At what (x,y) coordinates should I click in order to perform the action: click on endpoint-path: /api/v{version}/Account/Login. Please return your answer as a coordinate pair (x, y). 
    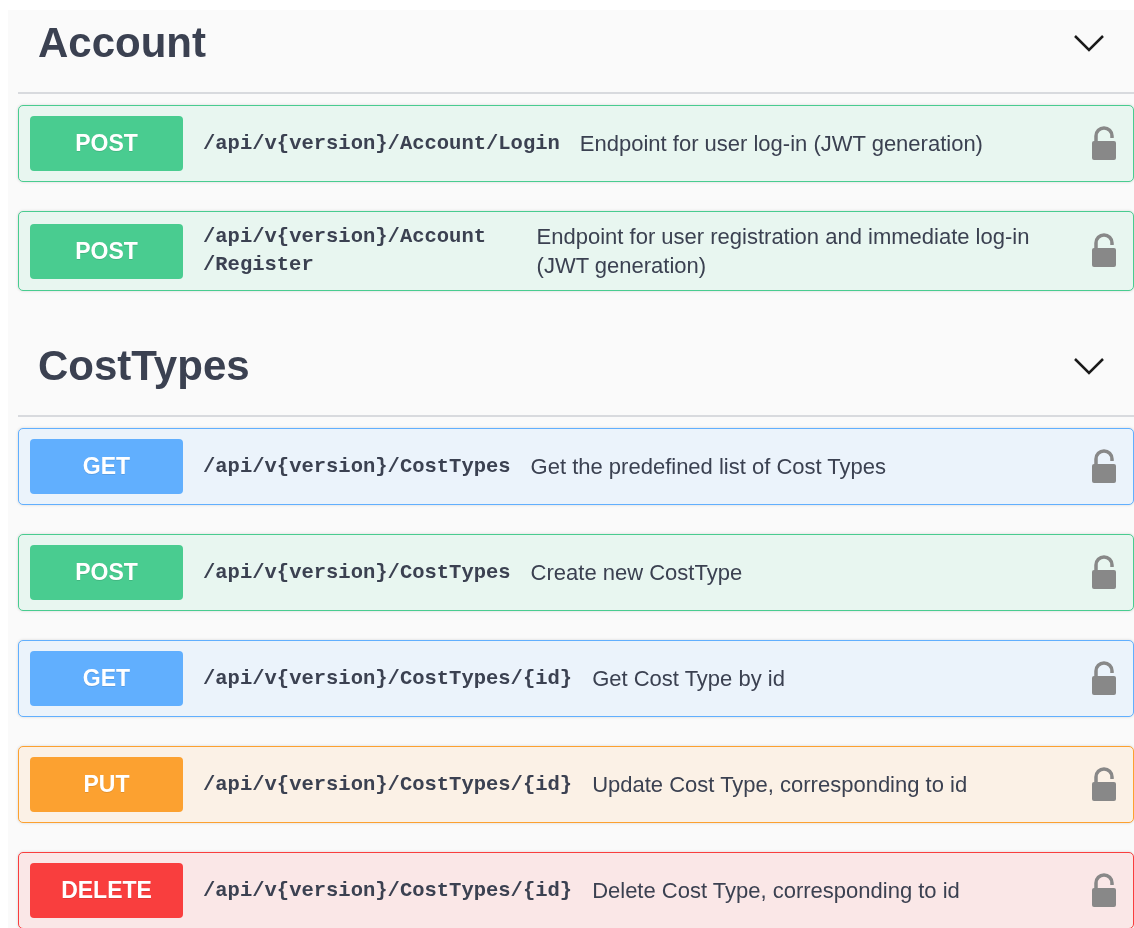
    Looking at the image, I should click on (381, 143).